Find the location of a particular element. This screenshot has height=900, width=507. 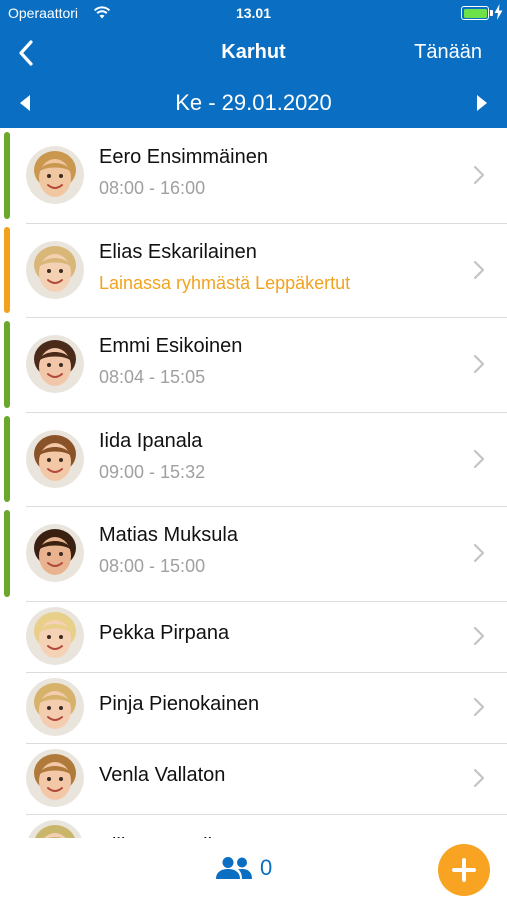

selected-date: Ke - 29.01.2020 is located at coordinates (253, 102).